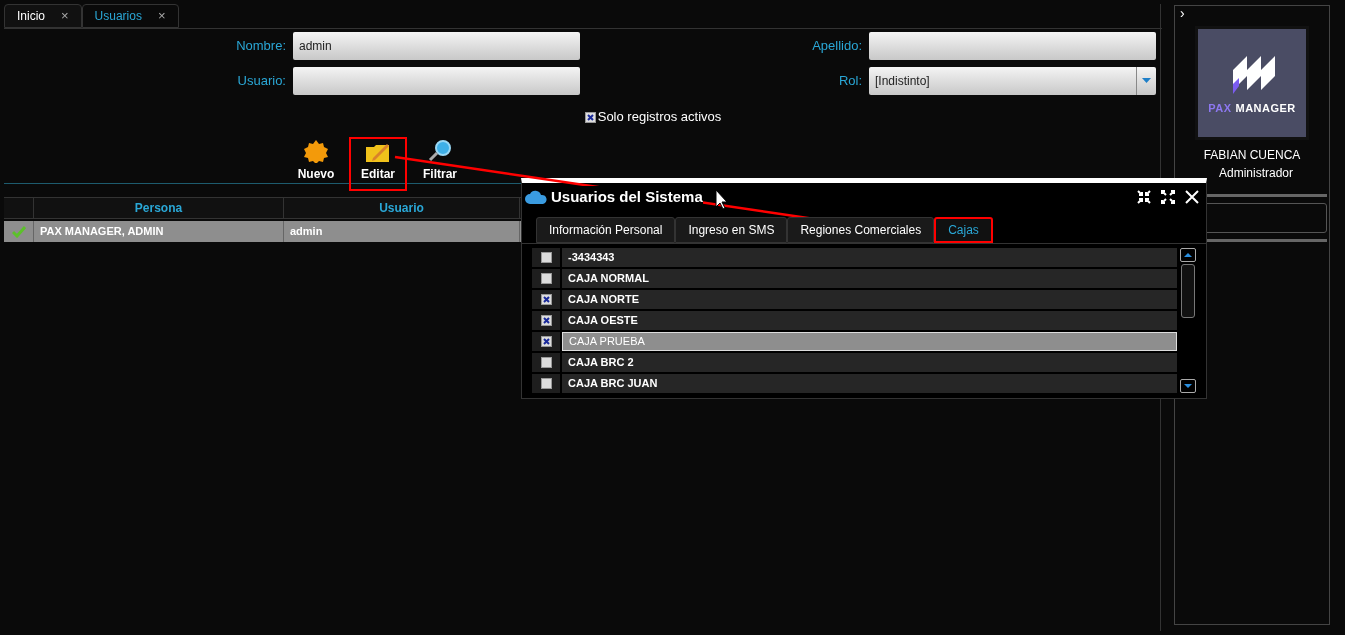  Describe the element at coordinates (536, 197) in the screenshot. I see `cloud-icon` at that location.